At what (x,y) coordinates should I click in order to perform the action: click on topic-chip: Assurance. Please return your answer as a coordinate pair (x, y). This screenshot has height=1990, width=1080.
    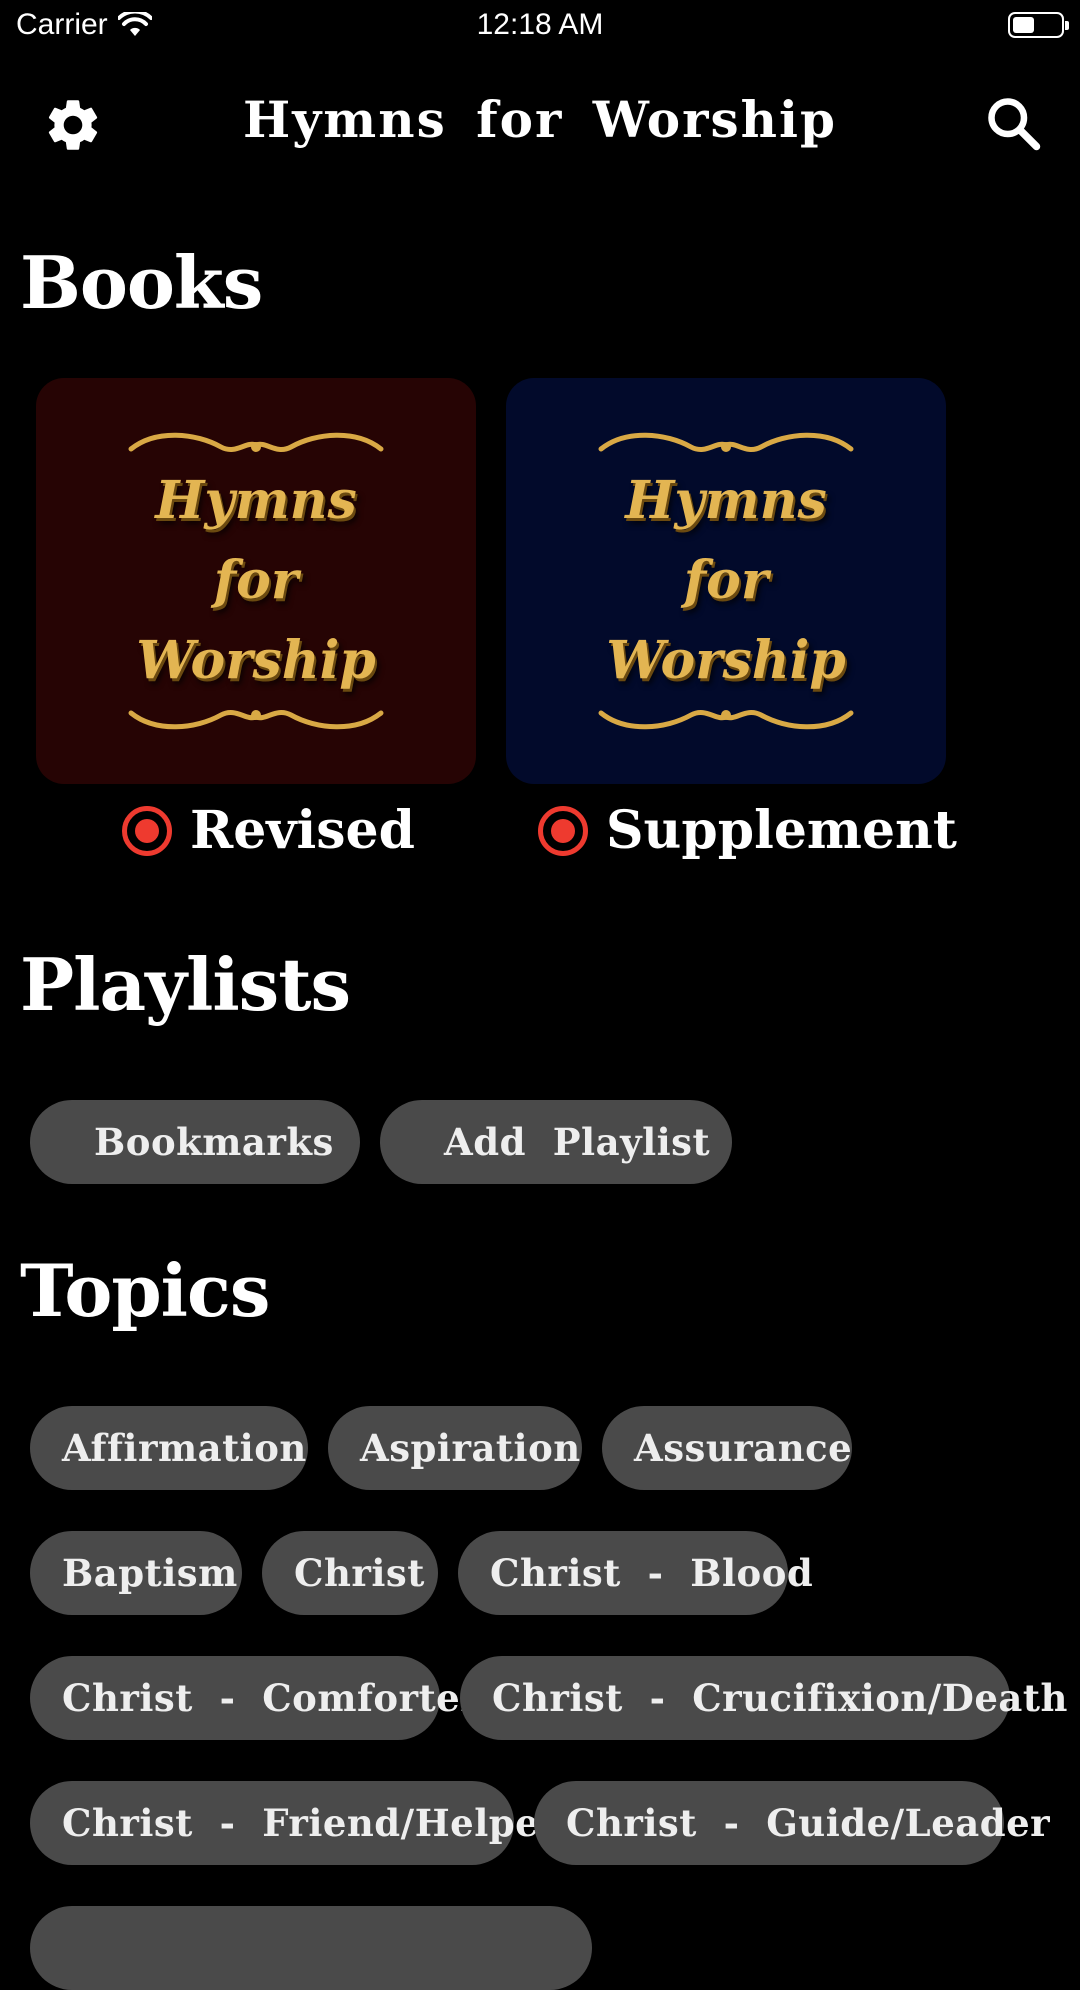
    Looking at the image, I should click on (727, 1448).